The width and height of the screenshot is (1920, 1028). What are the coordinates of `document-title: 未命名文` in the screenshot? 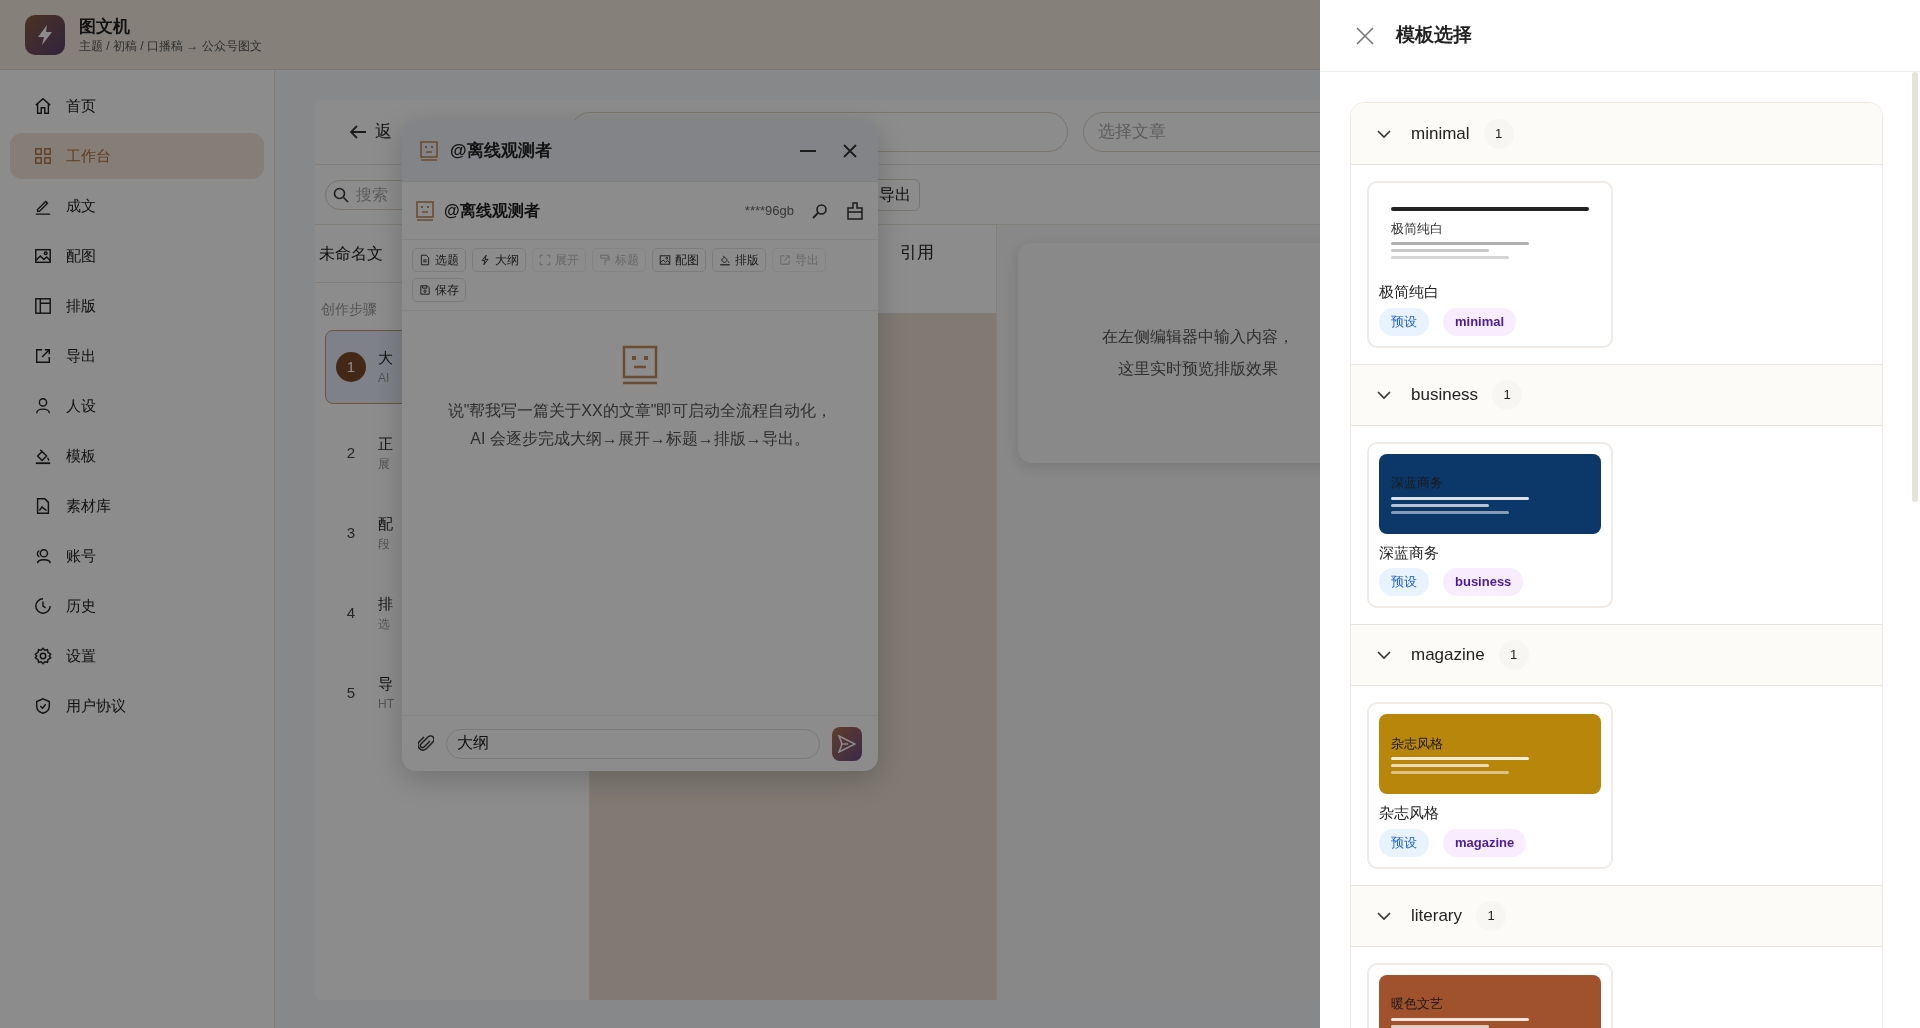 It's located at (351, 253).